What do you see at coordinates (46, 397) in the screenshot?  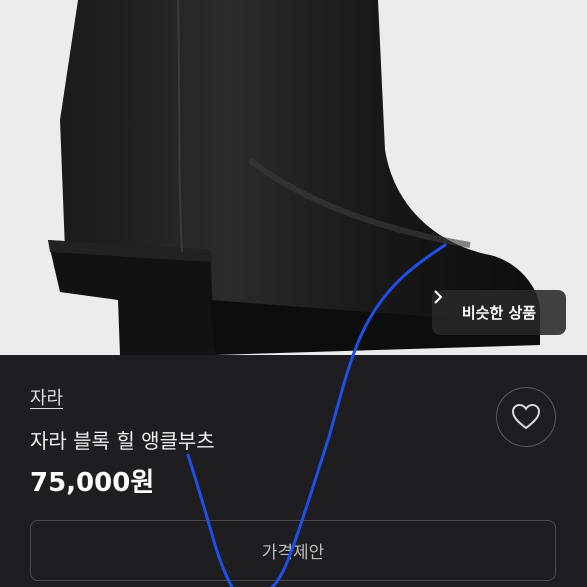 I see `brand-link: 자라` at bounding box center [46, 397].